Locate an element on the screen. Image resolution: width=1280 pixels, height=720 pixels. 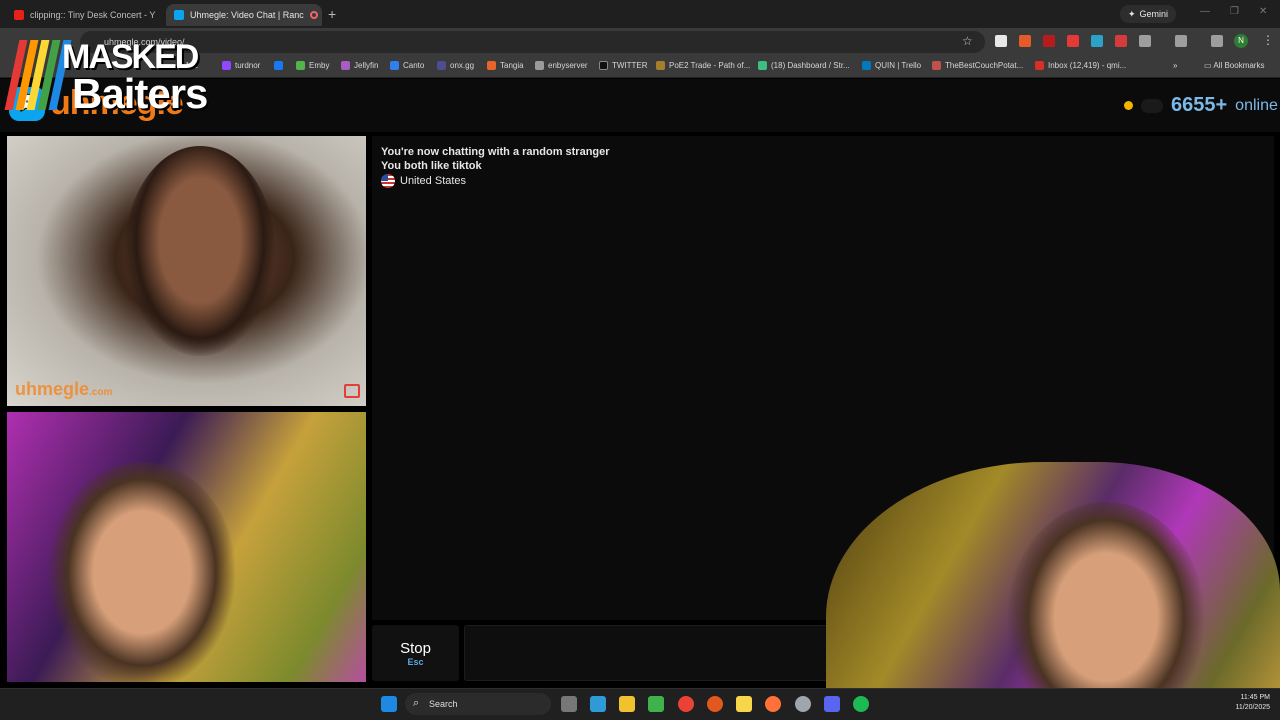
cast-icon is located at coordinates (1181, 41).